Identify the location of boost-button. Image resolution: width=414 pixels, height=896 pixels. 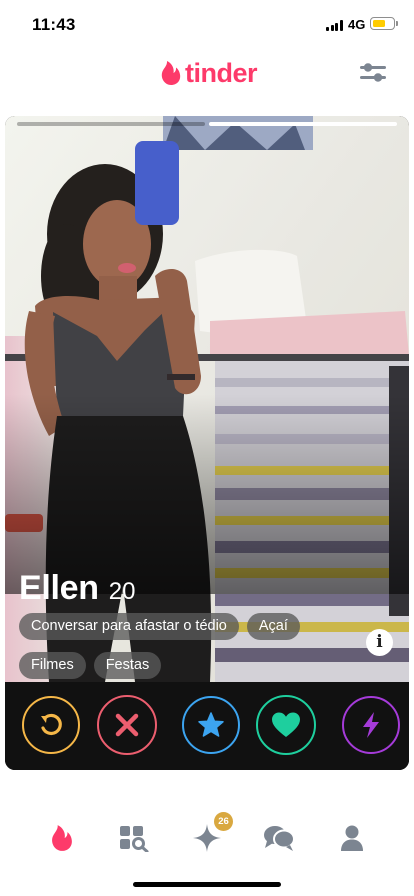
(371, 725).